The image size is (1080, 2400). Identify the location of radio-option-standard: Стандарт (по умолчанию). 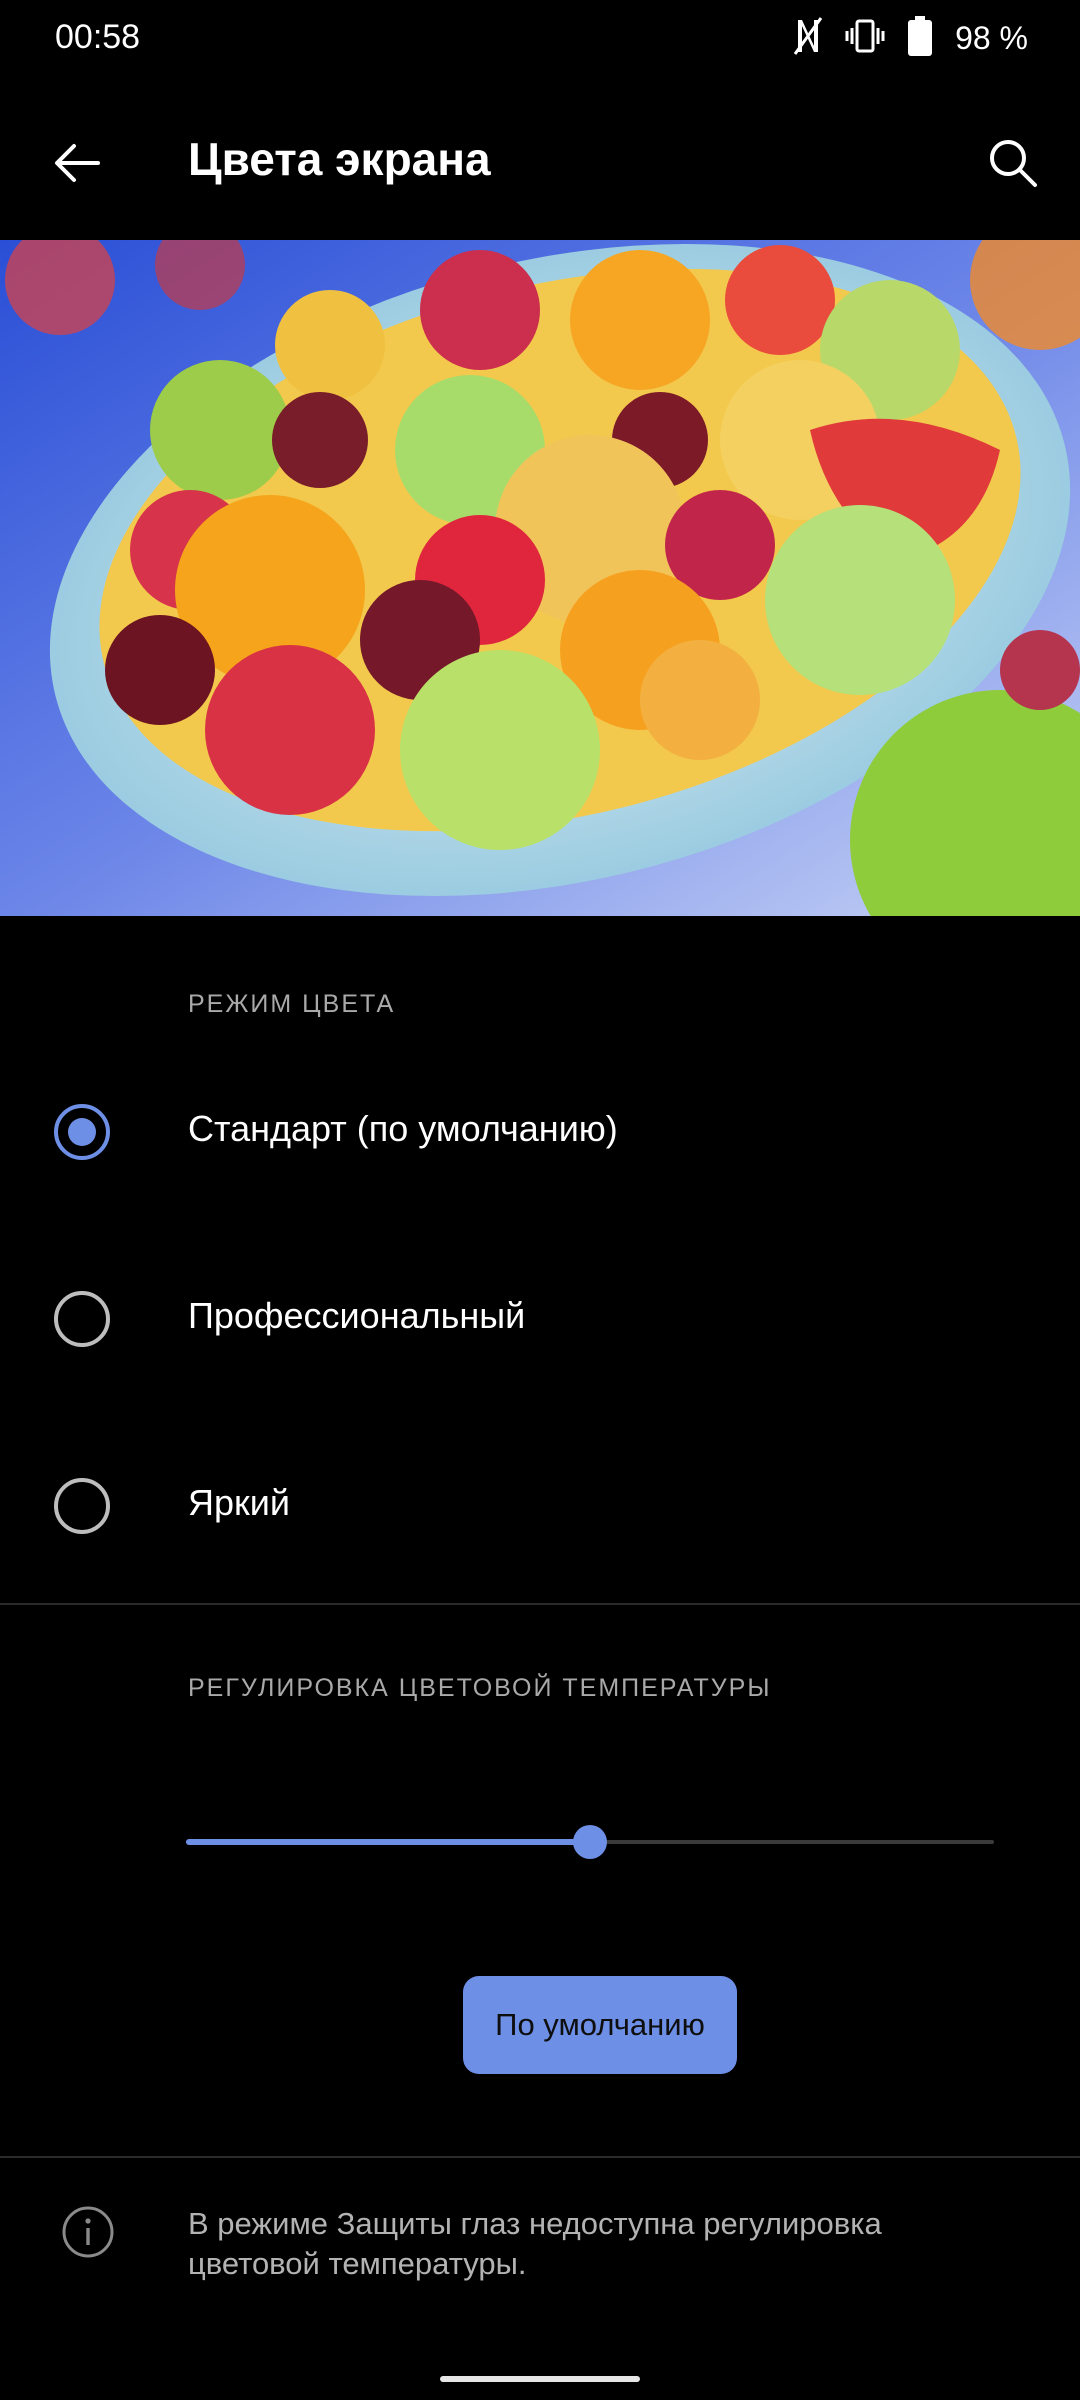
(540, 1135).